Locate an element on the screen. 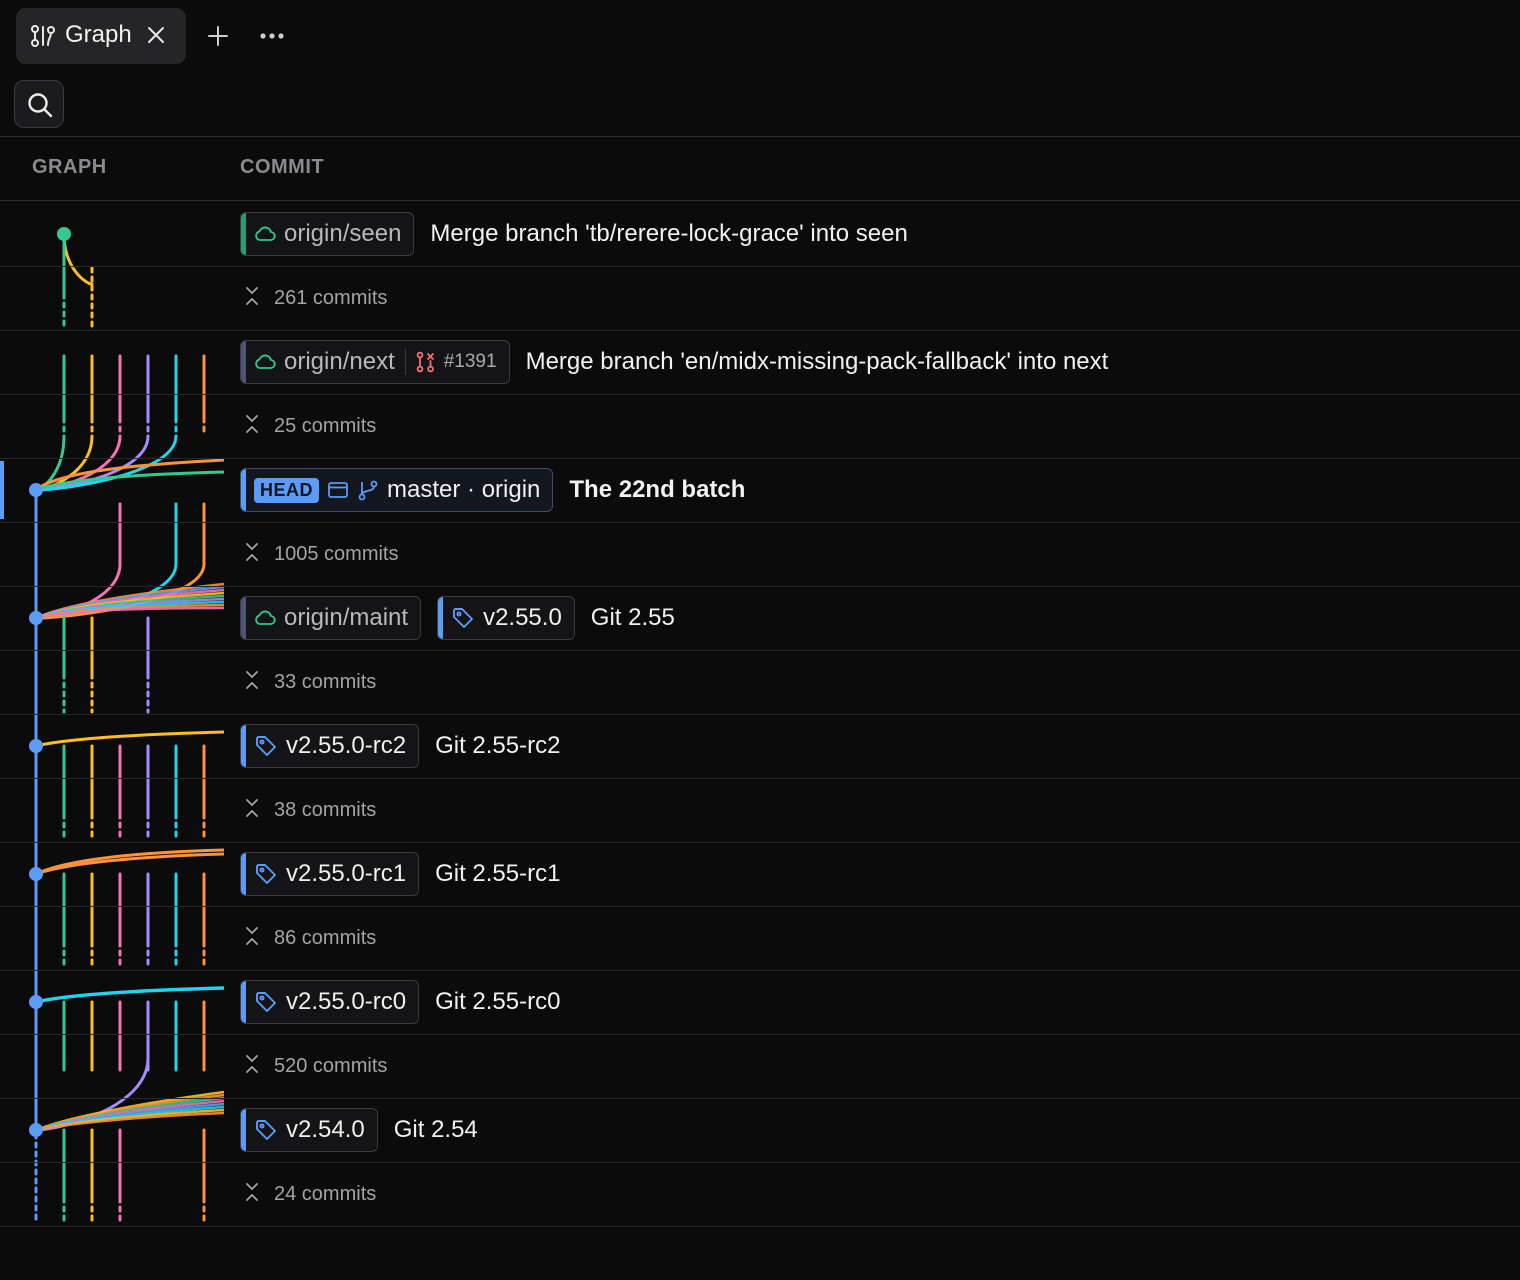 The height and width of the screenshot is (1280, 1520). commit-column-header: COMMIT is located at coordinates (282, 167).